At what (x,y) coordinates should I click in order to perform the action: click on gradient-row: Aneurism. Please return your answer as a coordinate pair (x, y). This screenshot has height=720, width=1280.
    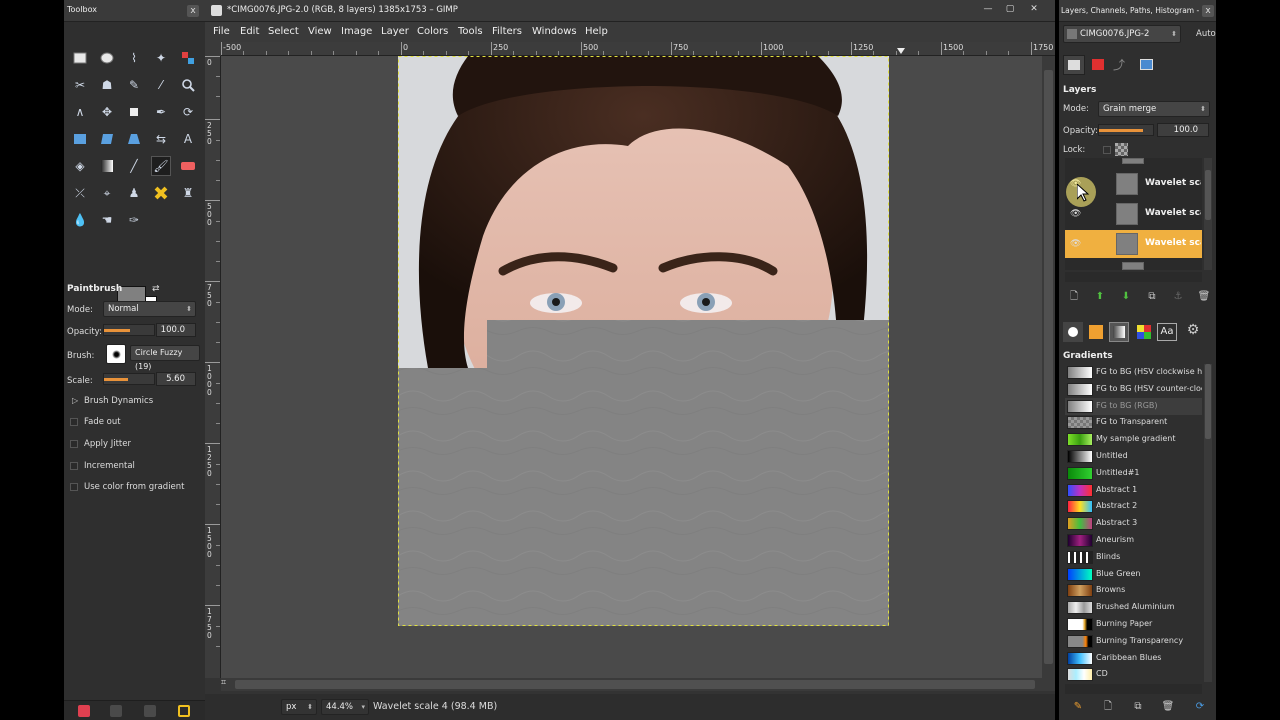
    Looking at the image, I should click on (1133, 540).